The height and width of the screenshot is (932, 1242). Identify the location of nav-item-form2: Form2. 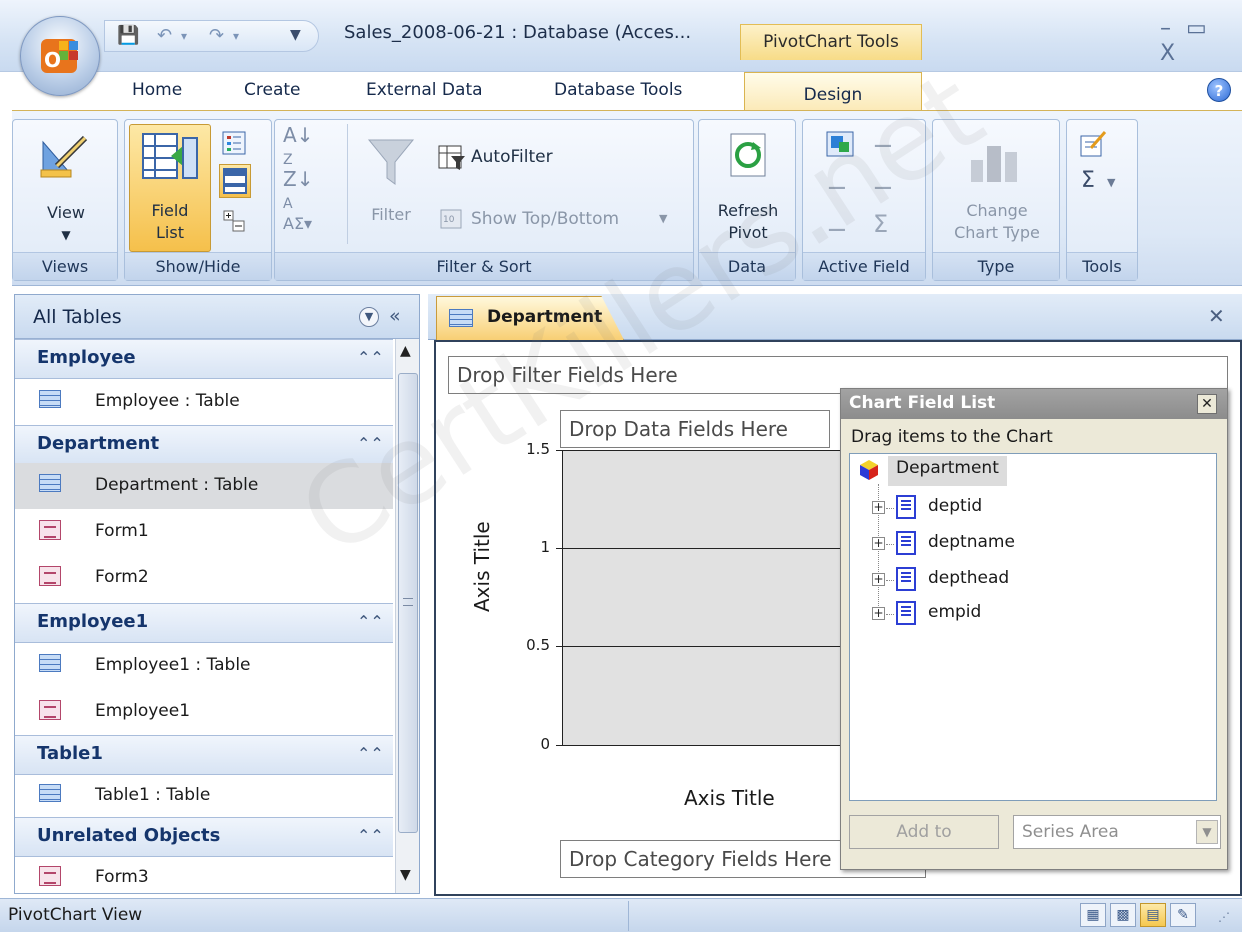
(204, 578).